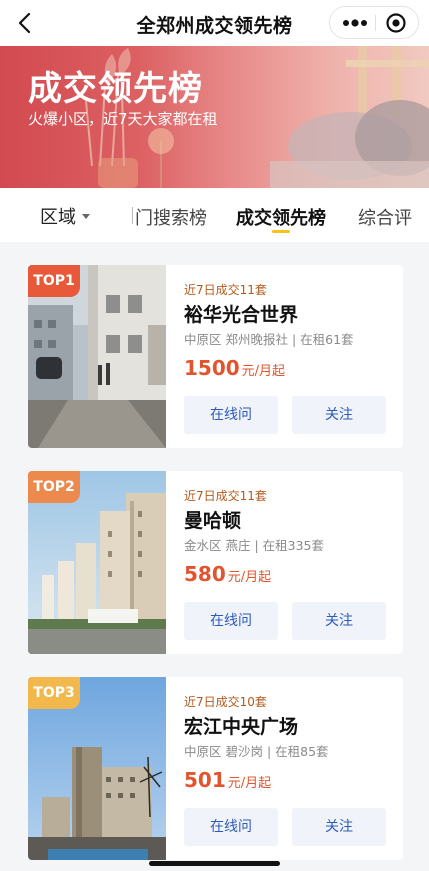 The width and height of the screenshot is (429, 871). What do you see at coordinates (212, 368) in the screenshot?
I see `price-value: 1500` at bounding box center [212, 368].